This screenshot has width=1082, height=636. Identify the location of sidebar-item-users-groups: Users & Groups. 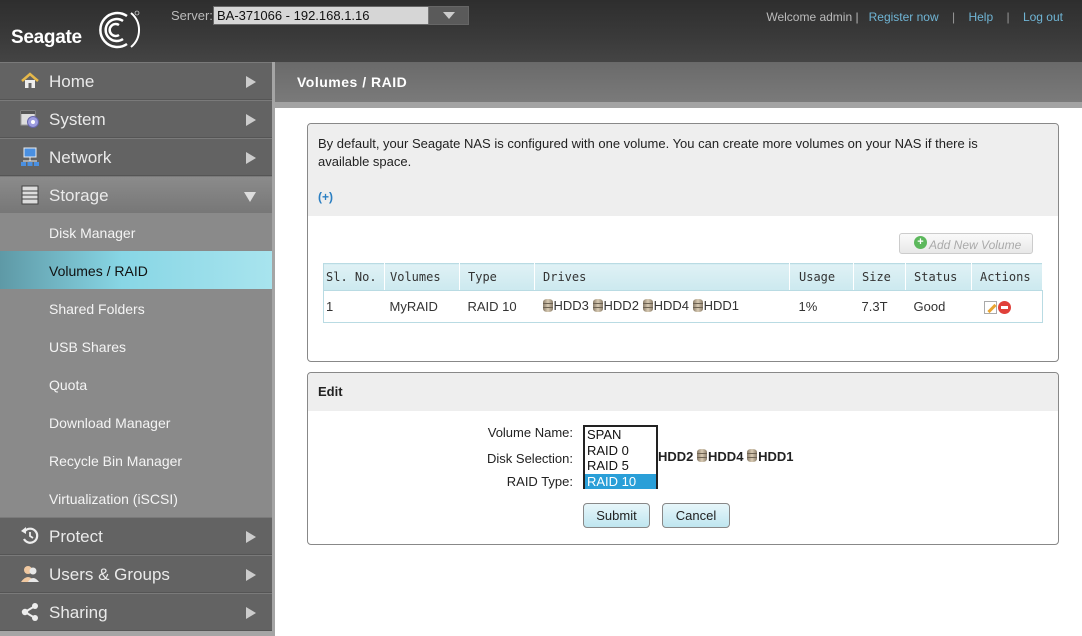
(136, 574).